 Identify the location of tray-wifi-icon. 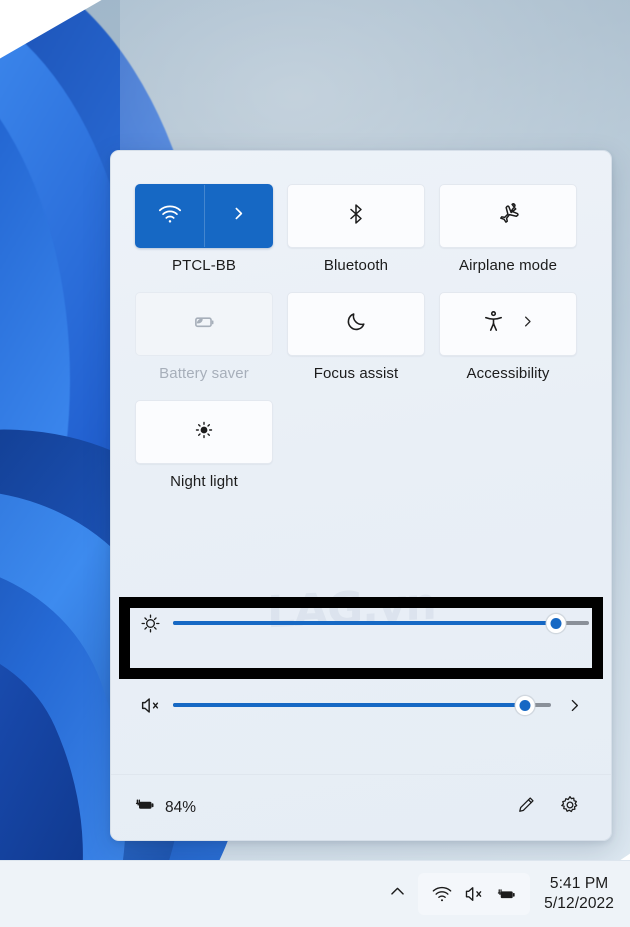
(442, 894).